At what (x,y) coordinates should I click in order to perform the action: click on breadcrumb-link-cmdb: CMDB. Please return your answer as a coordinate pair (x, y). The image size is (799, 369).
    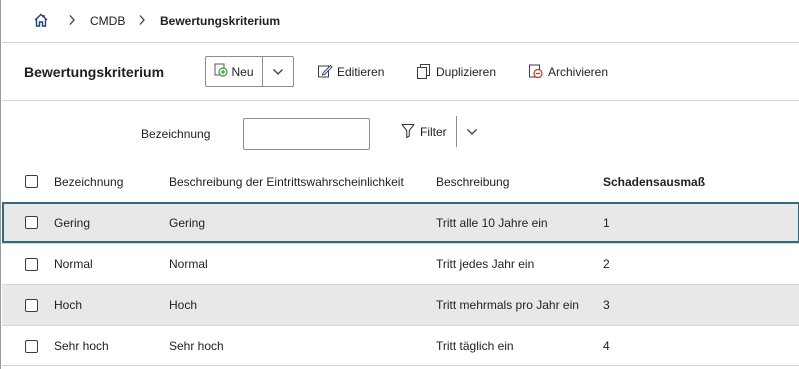
    Looking at the image, I should click on (107, 21).